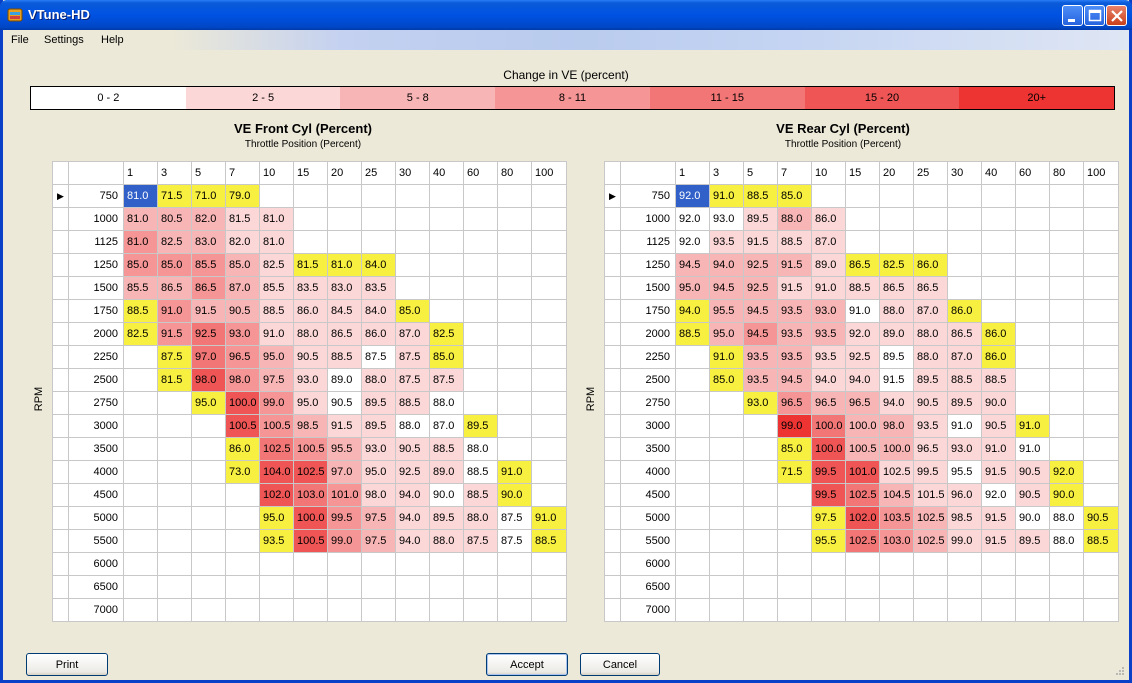 The height and width of the screenshot is (683, 1132). What do you see at coordinates (112, 40) in the screenshot?
I see `menu-help: Help` at bounding box center [112, 40].